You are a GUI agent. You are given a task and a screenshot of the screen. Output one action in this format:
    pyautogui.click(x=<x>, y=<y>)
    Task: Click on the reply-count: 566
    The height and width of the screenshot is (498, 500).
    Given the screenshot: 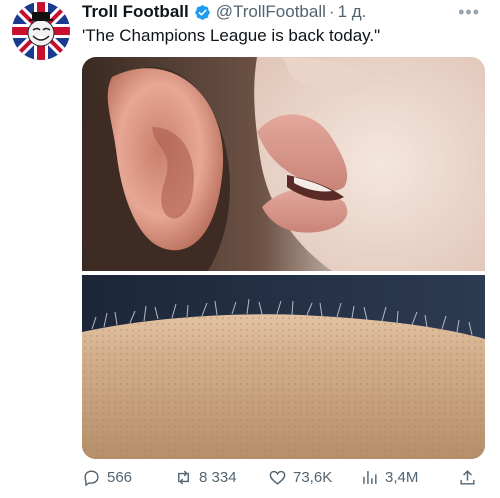 What is the action you would take?
    pyautogui.click(x=120, y=477)
    